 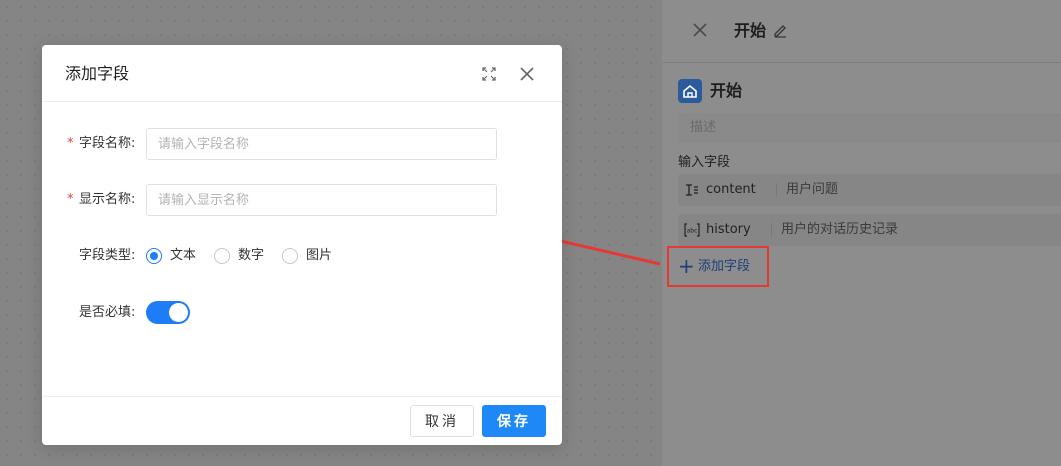 What do you see at coordinates (442, 421) in the screenshot?
I see `cancel-button: 取消` at bounding box center [442, 421].